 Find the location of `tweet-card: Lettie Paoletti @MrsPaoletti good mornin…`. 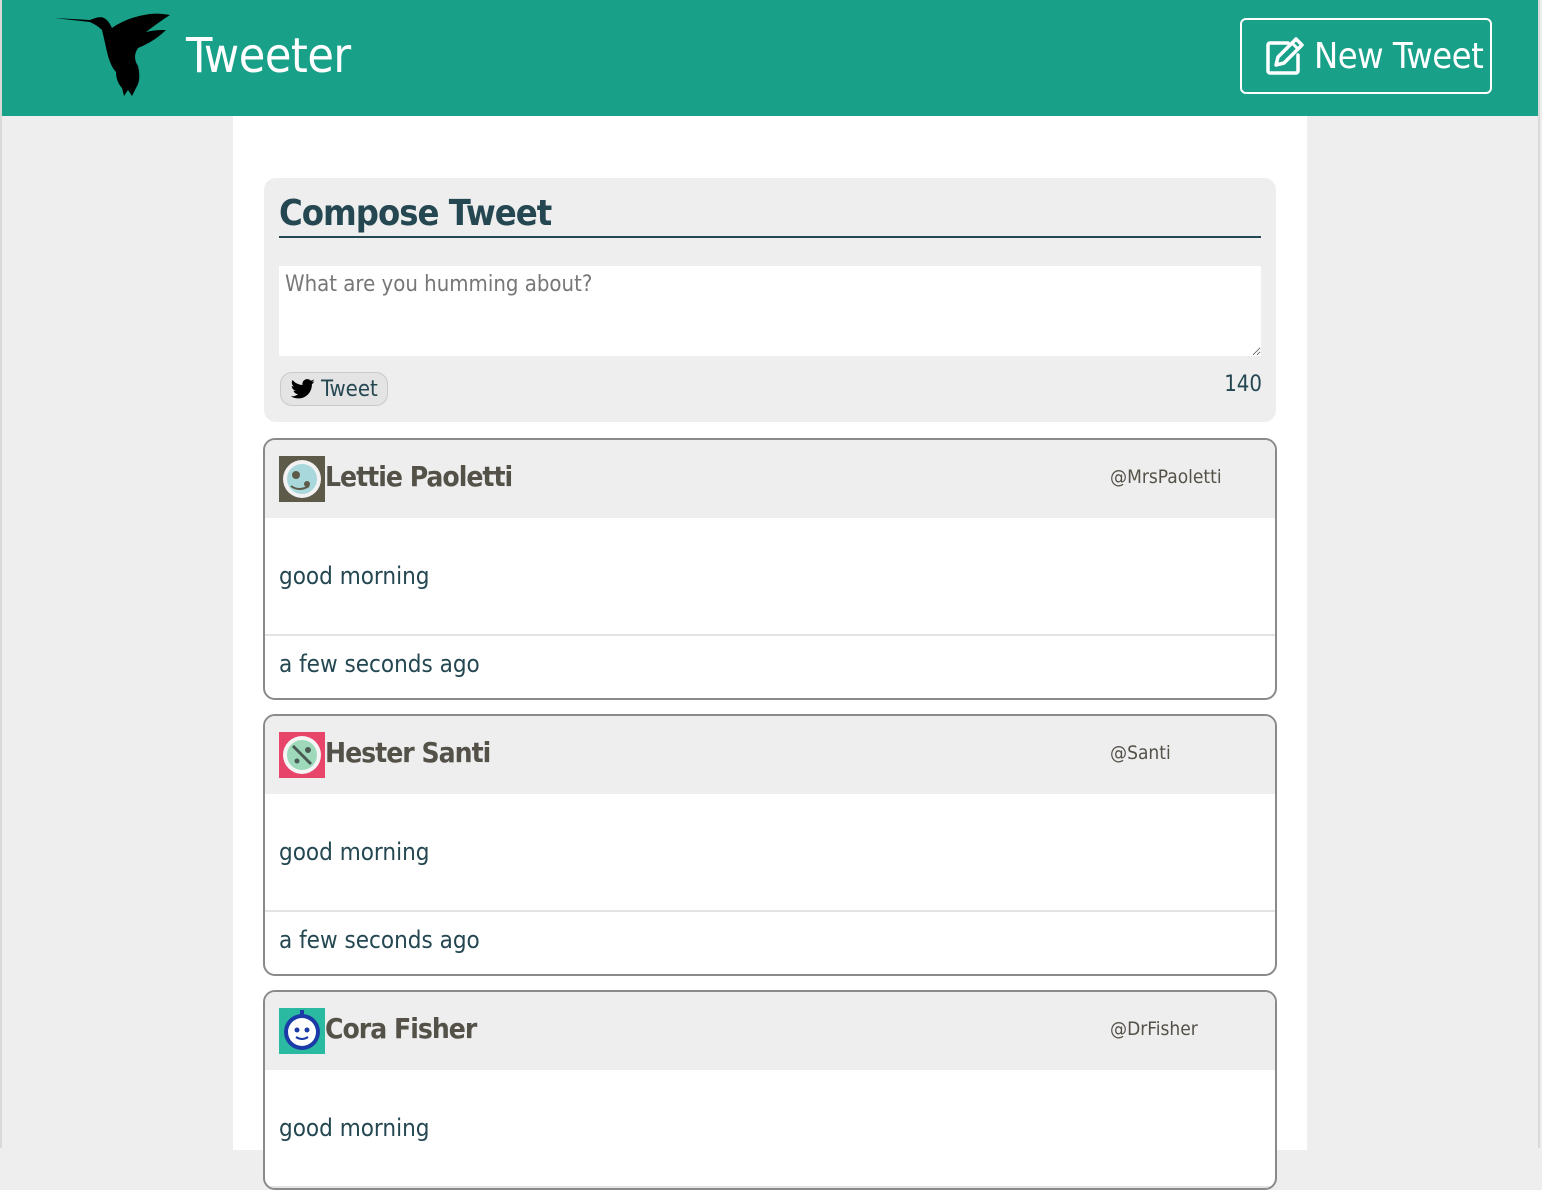

tweet-card: Lettie Paoletti @MrsPaoletti good mornin… is located at coordinates (770, 569).